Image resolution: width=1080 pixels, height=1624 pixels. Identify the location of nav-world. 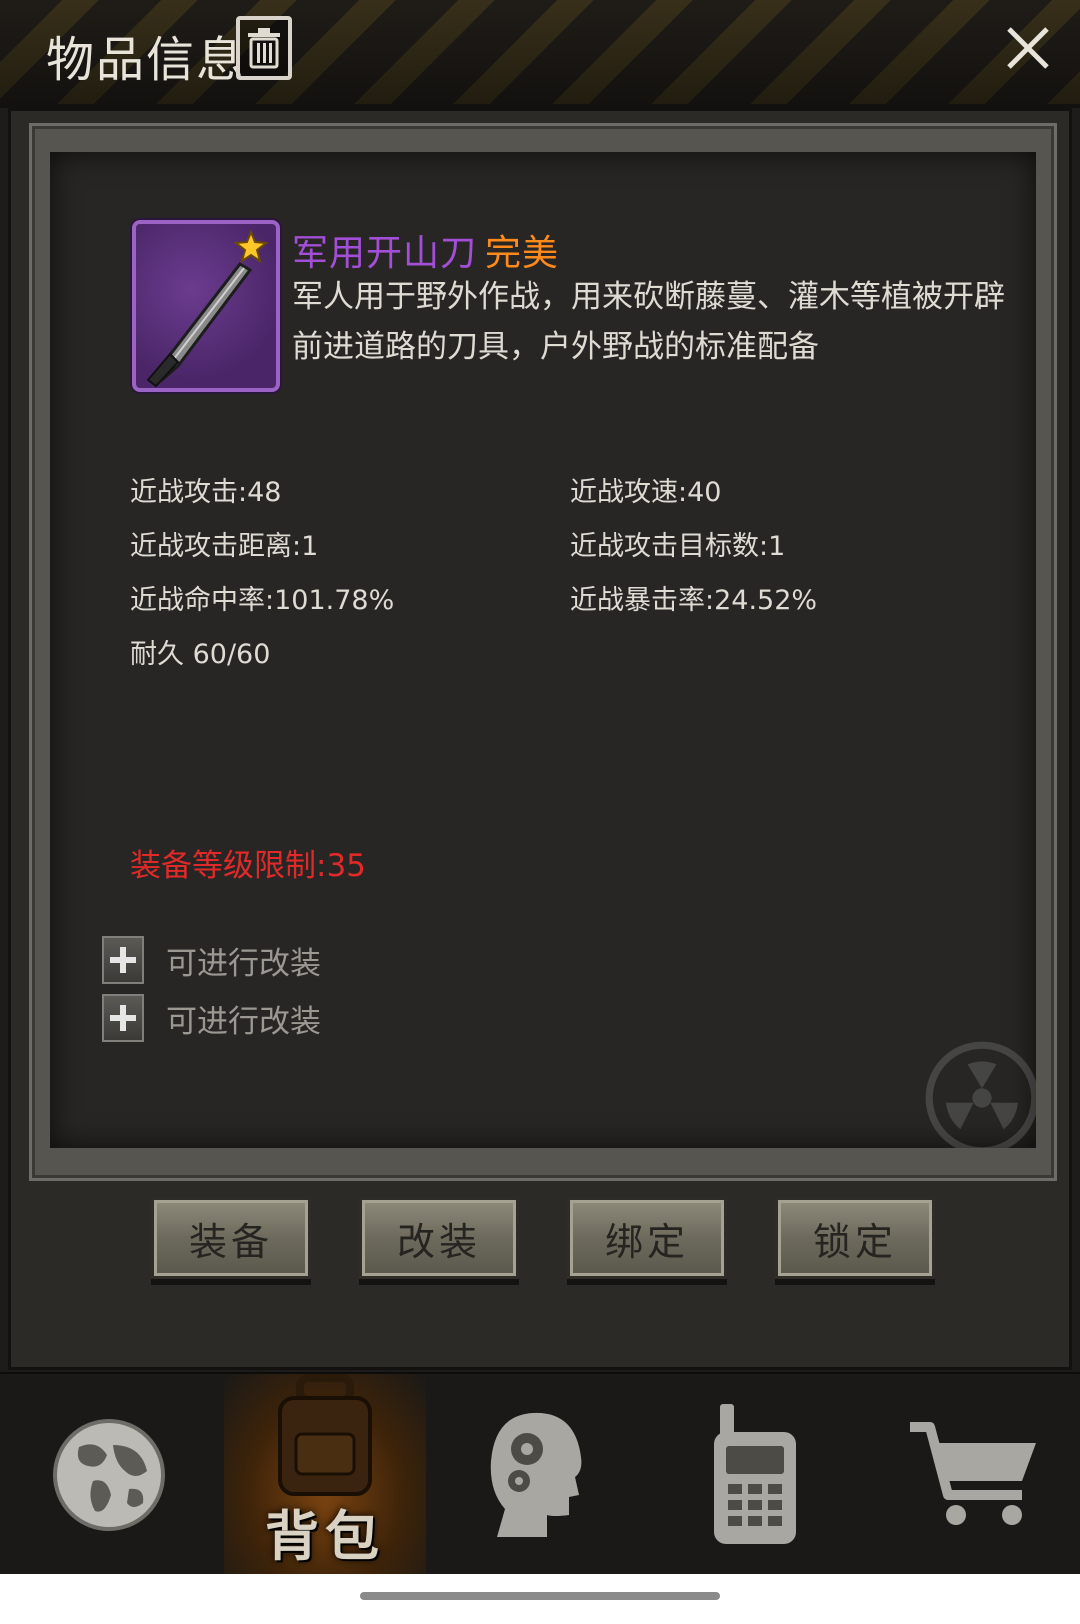
(109, 1474).